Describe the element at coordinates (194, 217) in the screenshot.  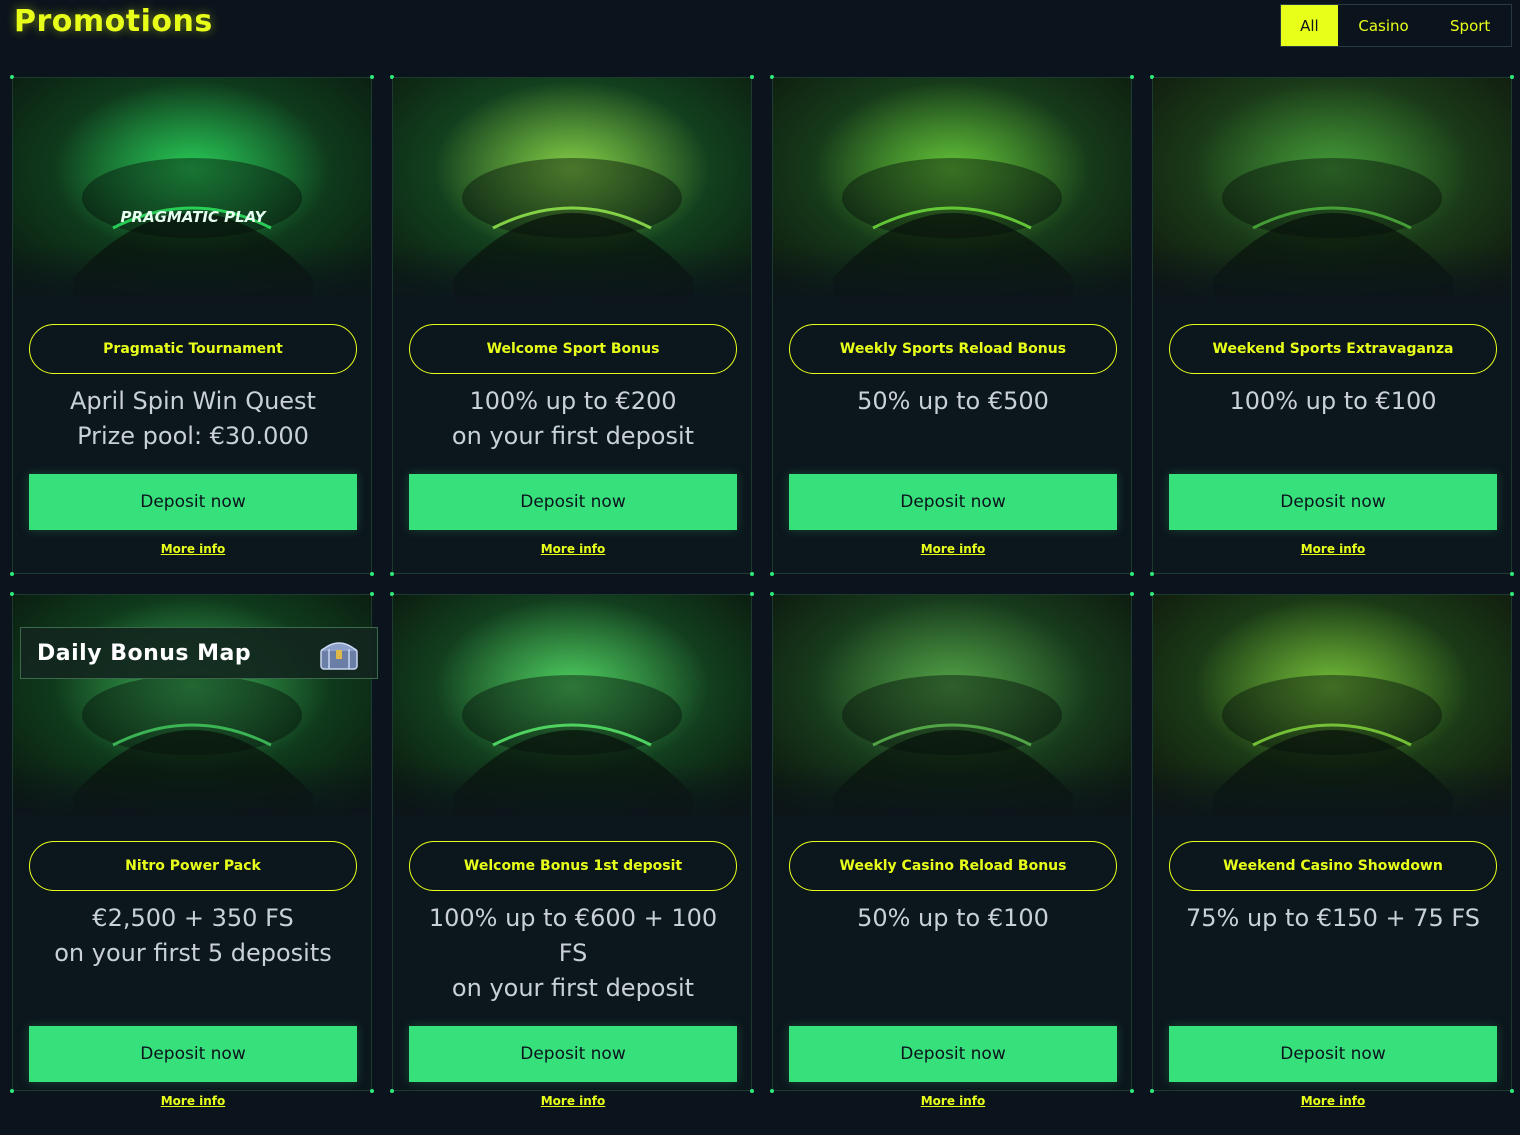
I see `image-caption: PRAGMATIC PLAY` at that location.